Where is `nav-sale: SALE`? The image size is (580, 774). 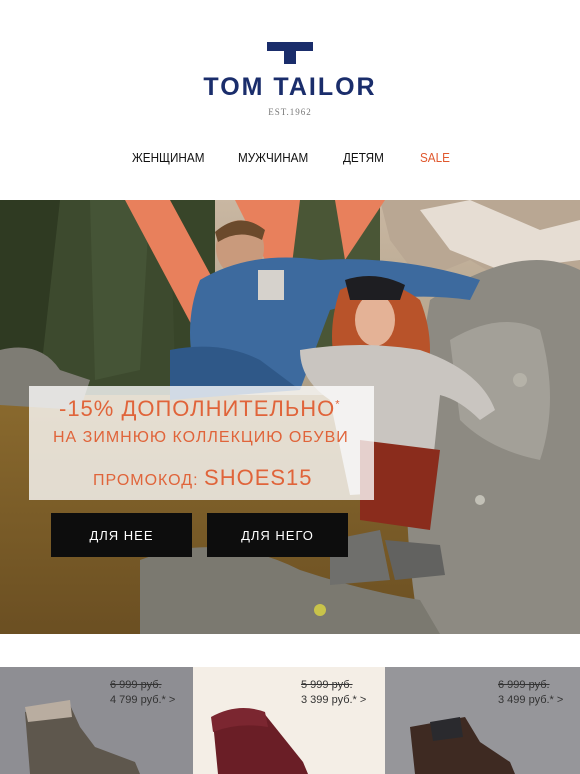 nav-sale: SALE is located at coordinates (435, 157).